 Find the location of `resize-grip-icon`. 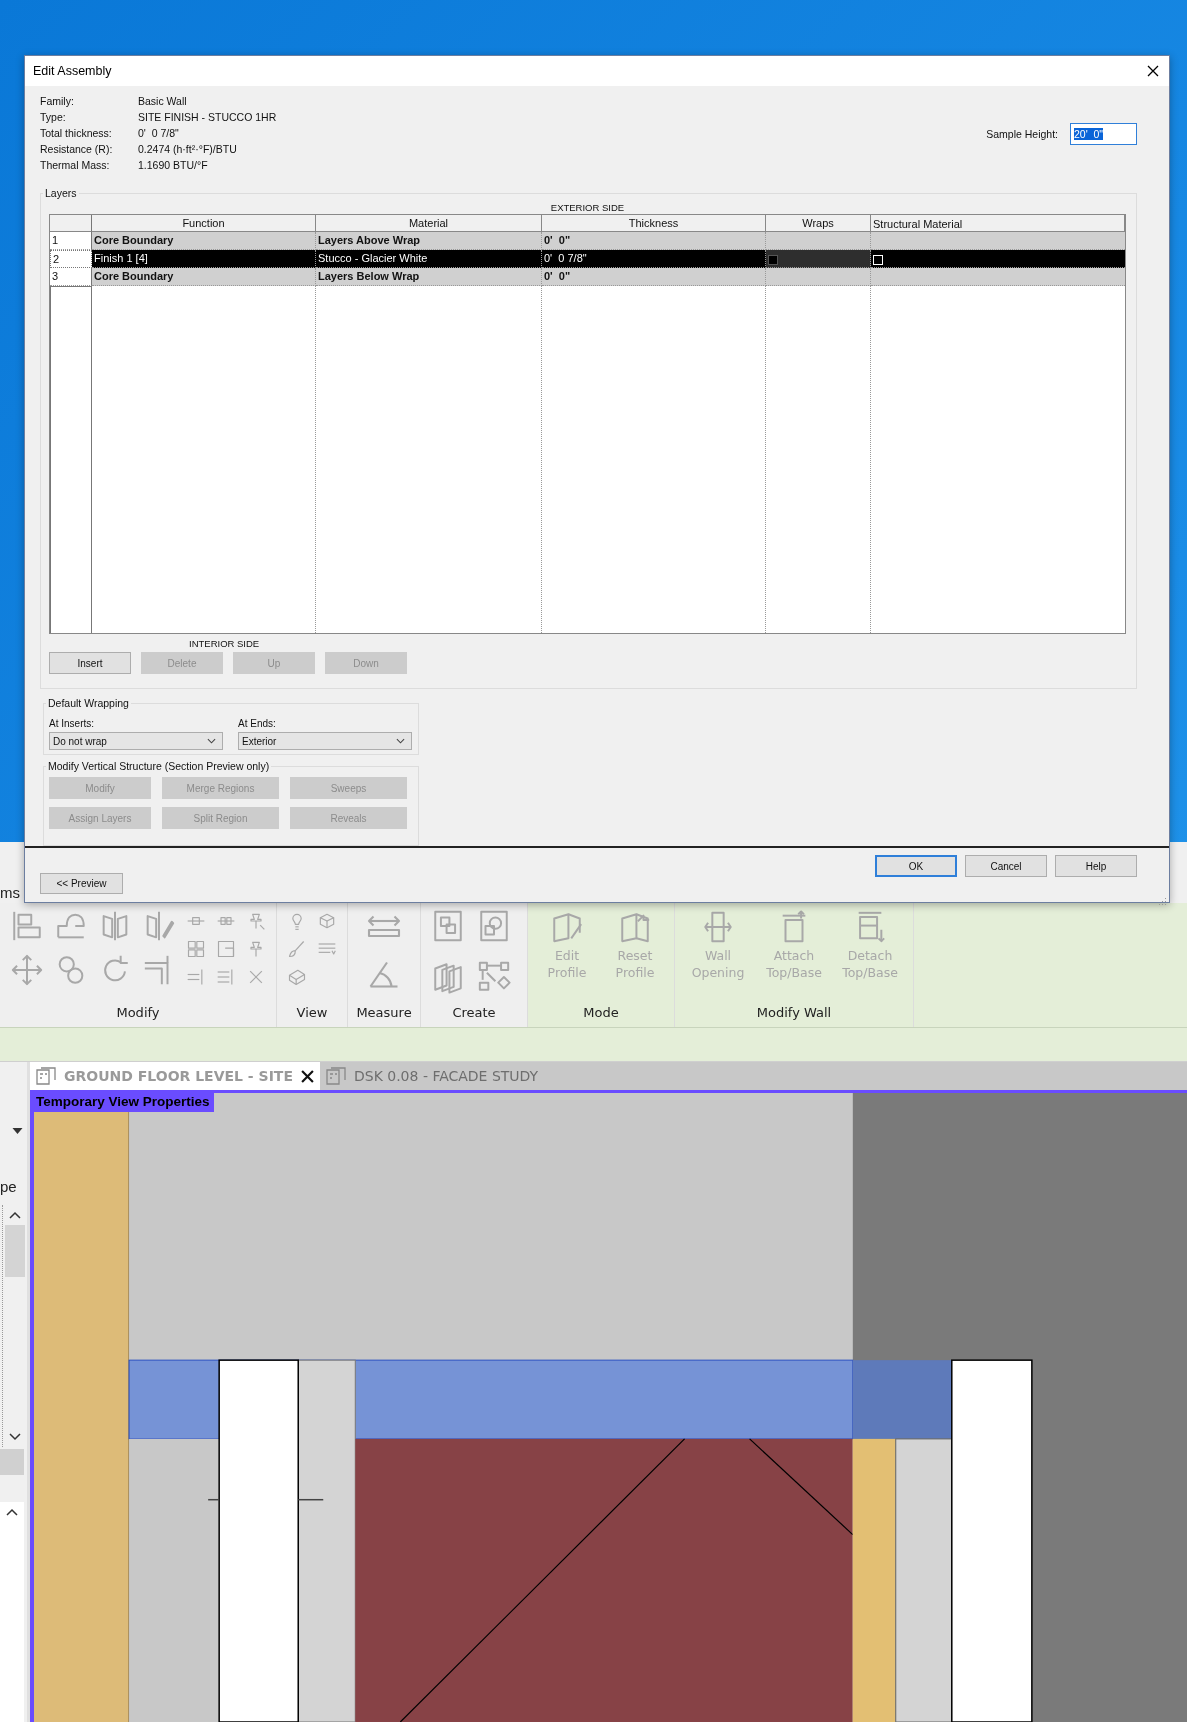

resize-grip-icon is located at coordinates (1162, 901).